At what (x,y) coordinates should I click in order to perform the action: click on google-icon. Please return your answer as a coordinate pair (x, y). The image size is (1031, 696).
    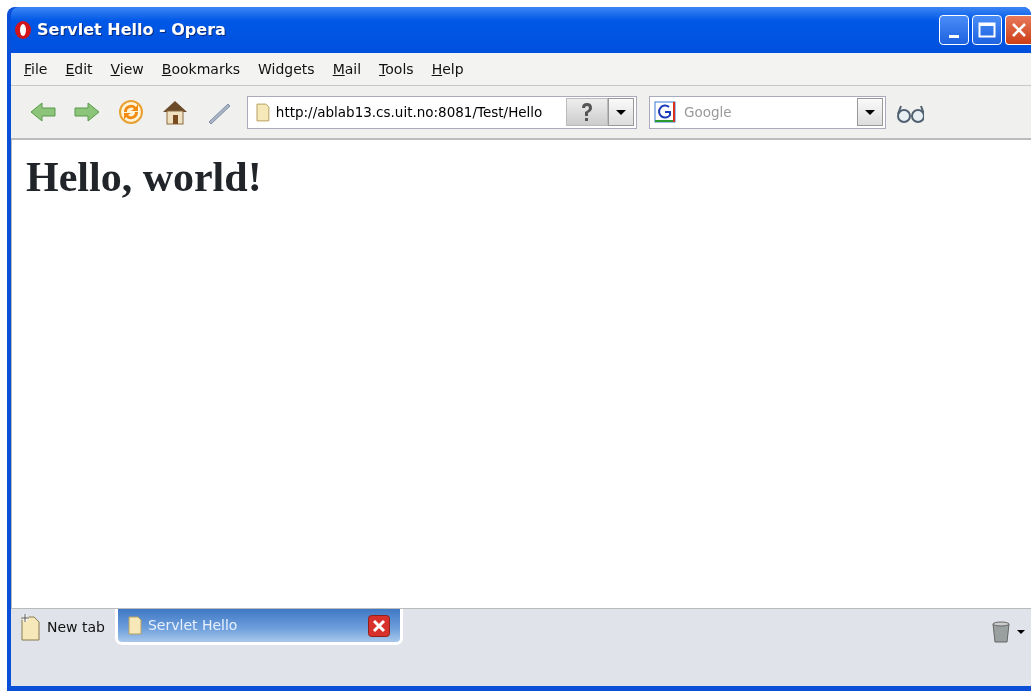
    Looking at the image, I should click on (665, 112).